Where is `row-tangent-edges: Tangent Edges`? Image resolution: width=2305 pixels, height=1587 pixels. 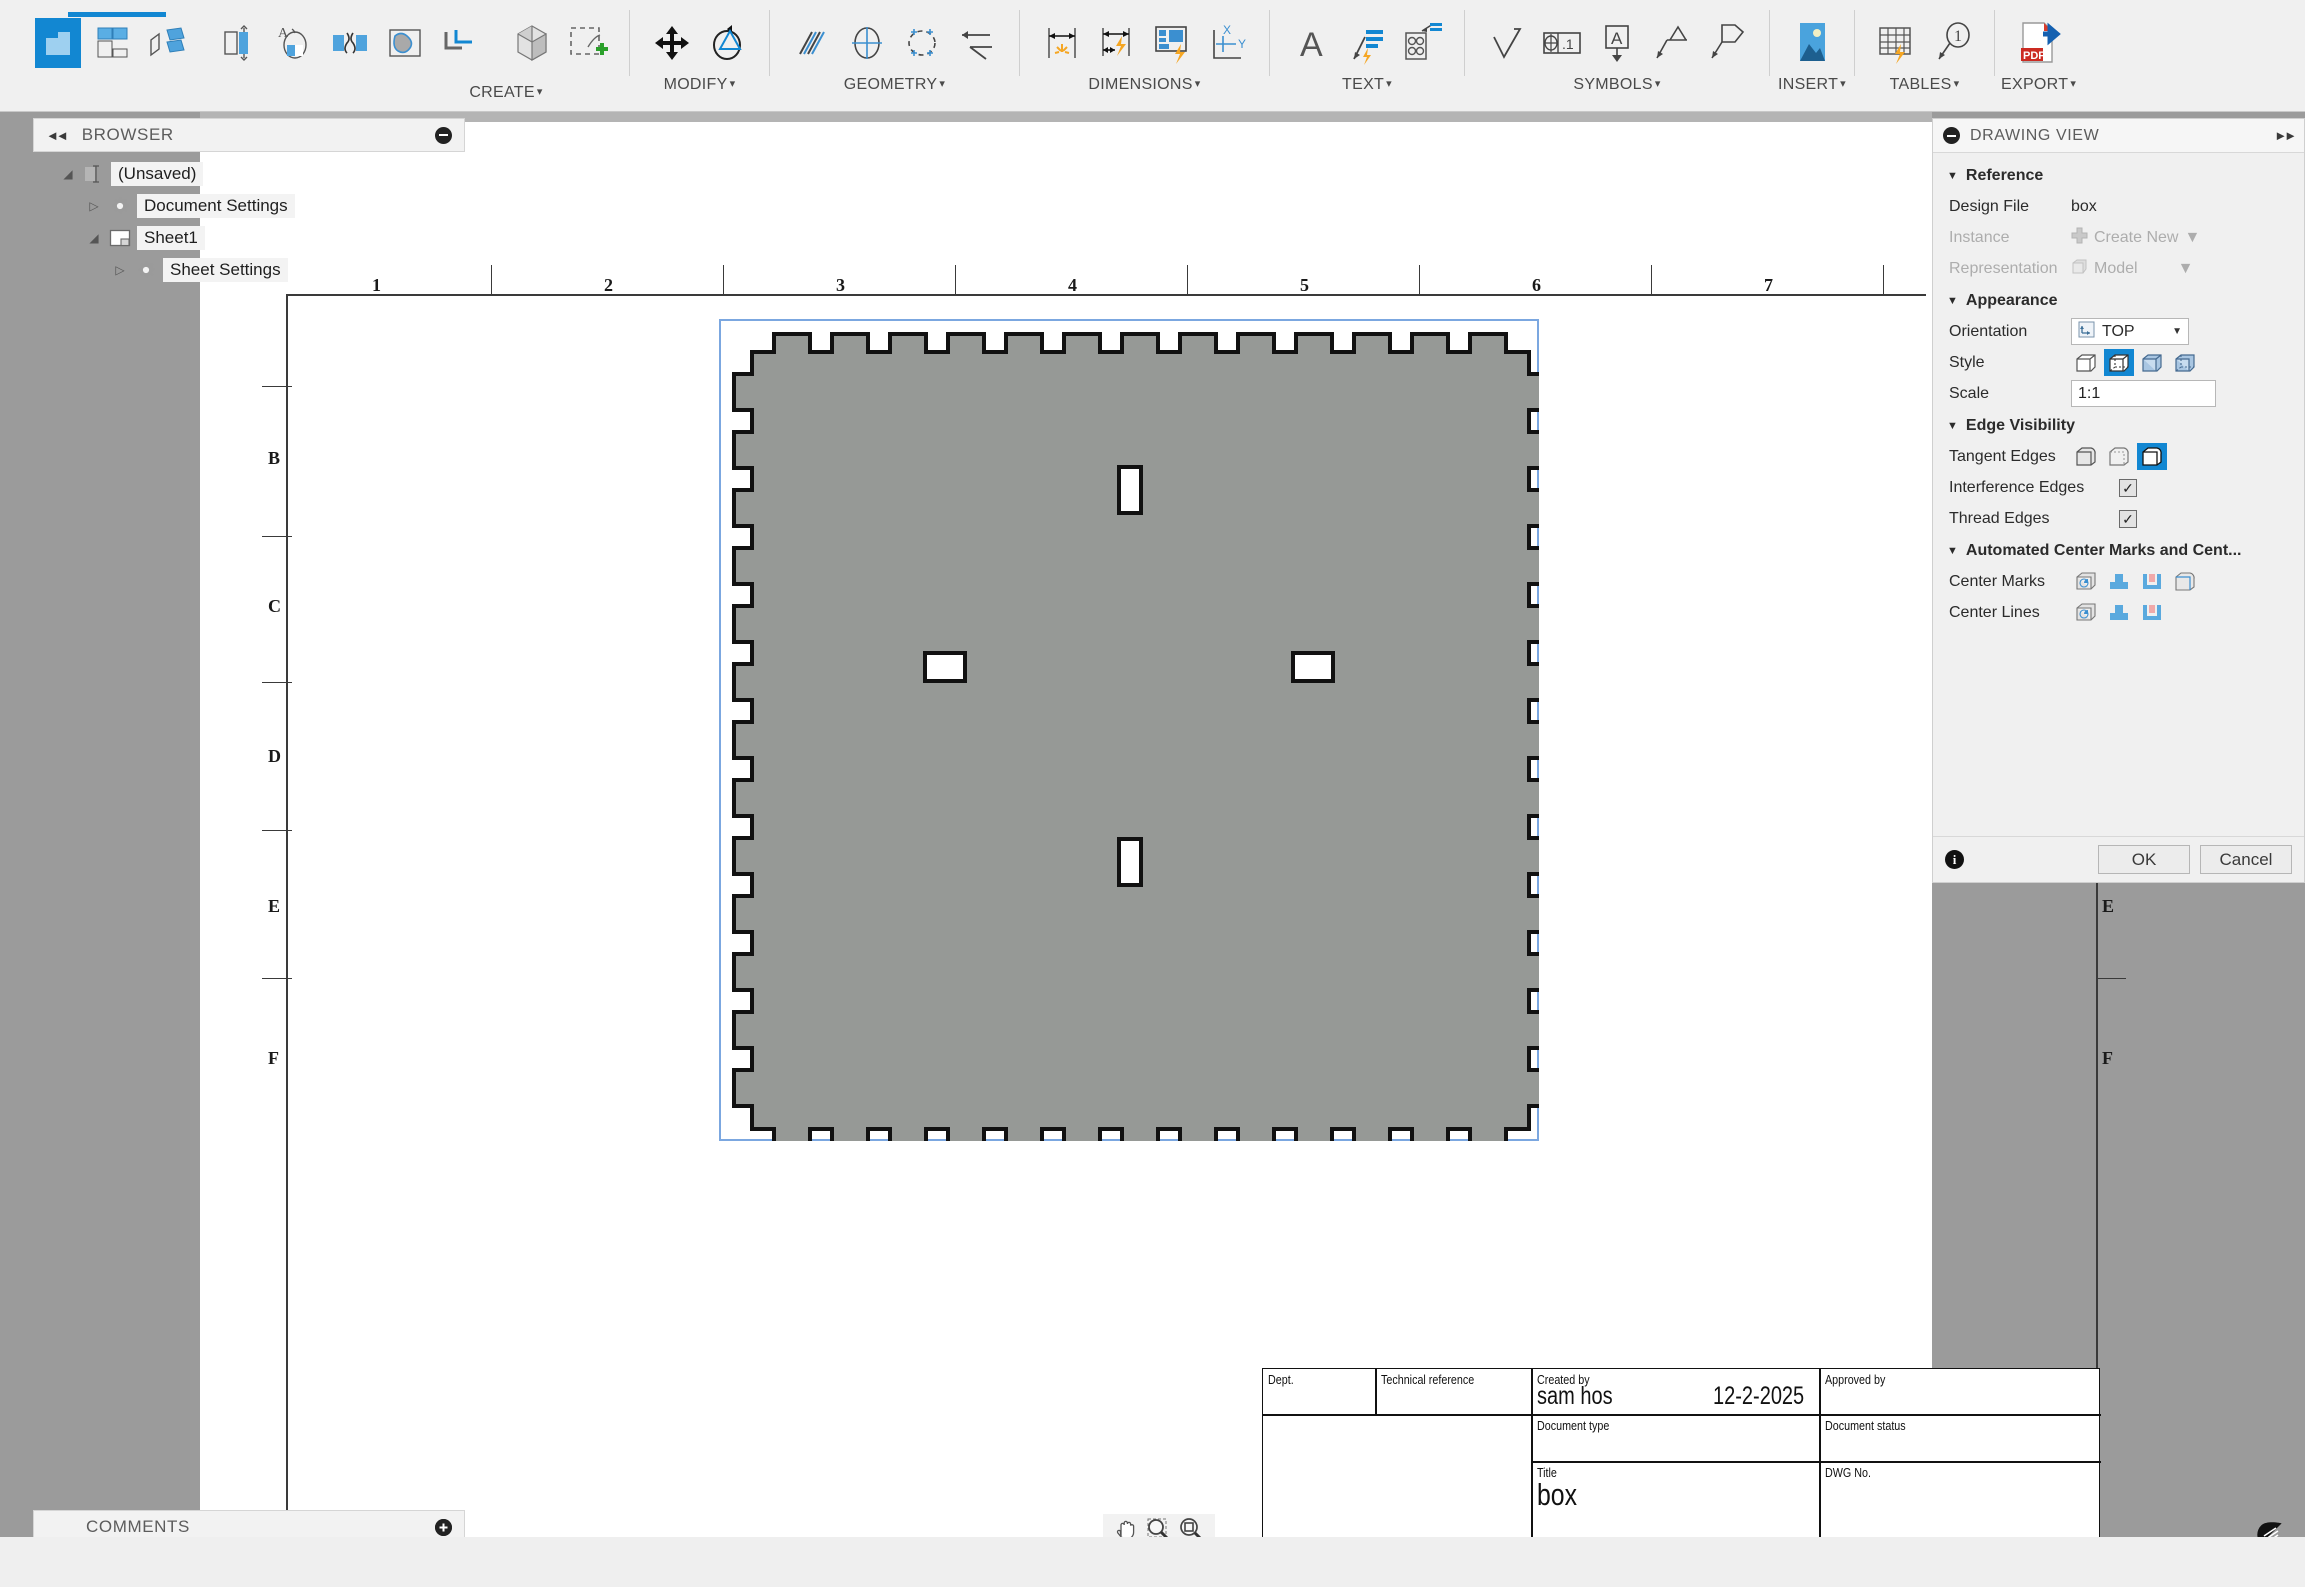
row-tangent-edges: Tangent Edges is located at coordinates (2118, 456).